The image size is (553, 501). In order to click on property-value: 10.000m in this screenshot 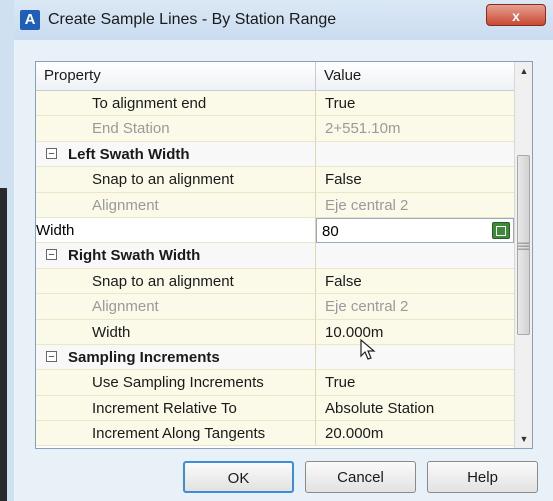, I will do `click(415, 332)`.